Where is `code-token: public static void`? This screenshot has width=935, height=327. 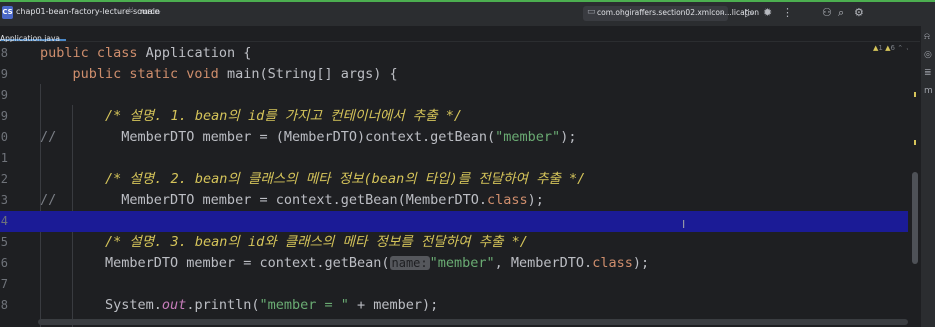
code-token: public static void is located at coordinates (133, 74).